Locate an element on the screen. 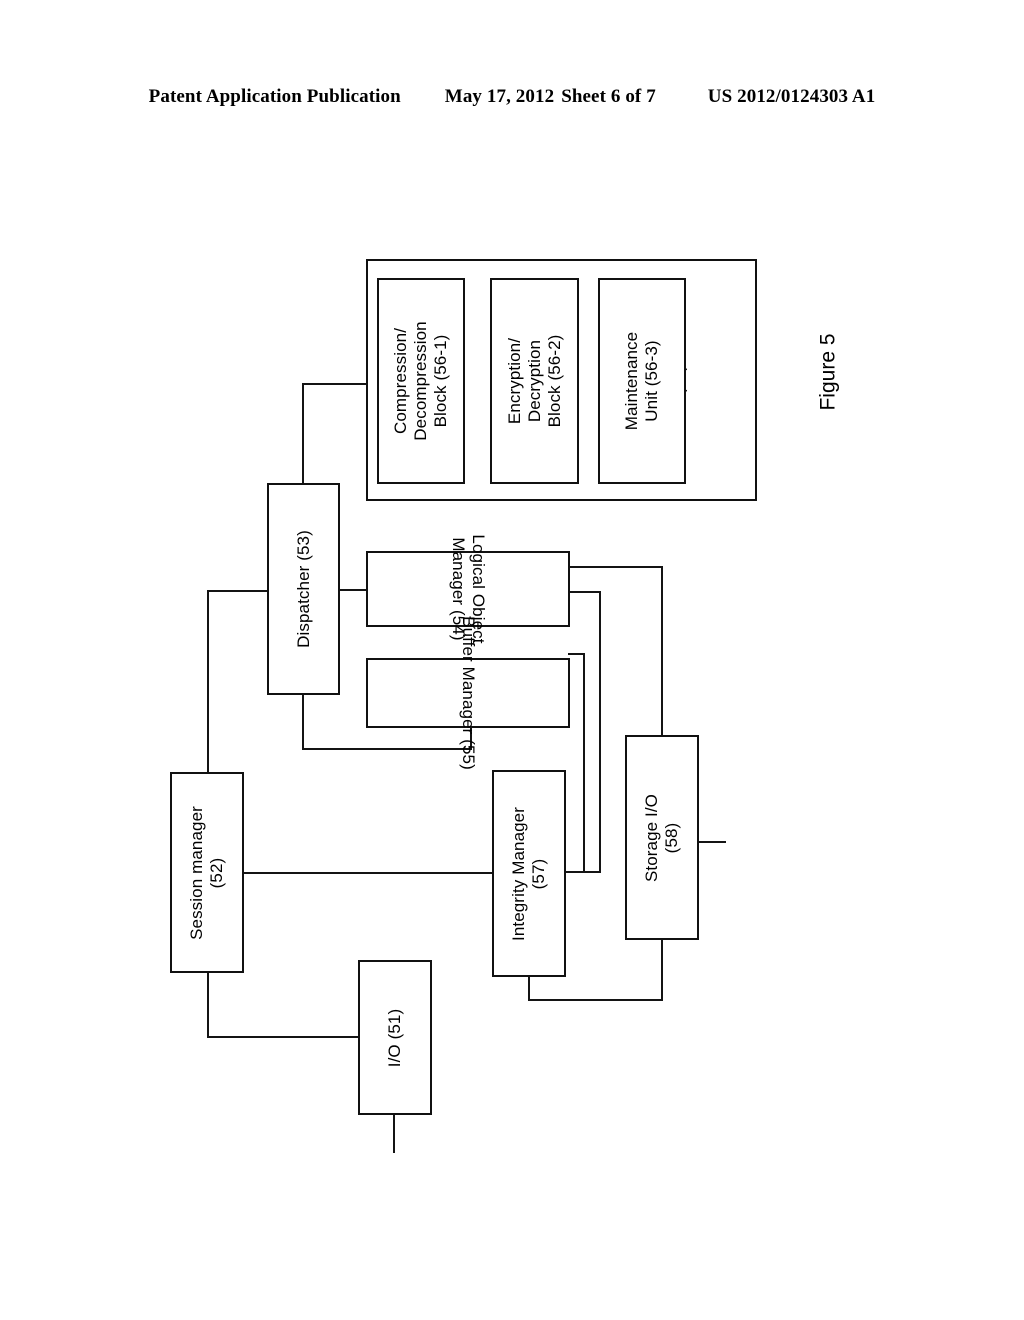  connector-buffer-manager-to-integrity-manager-h is located at coordinates (576, 654).